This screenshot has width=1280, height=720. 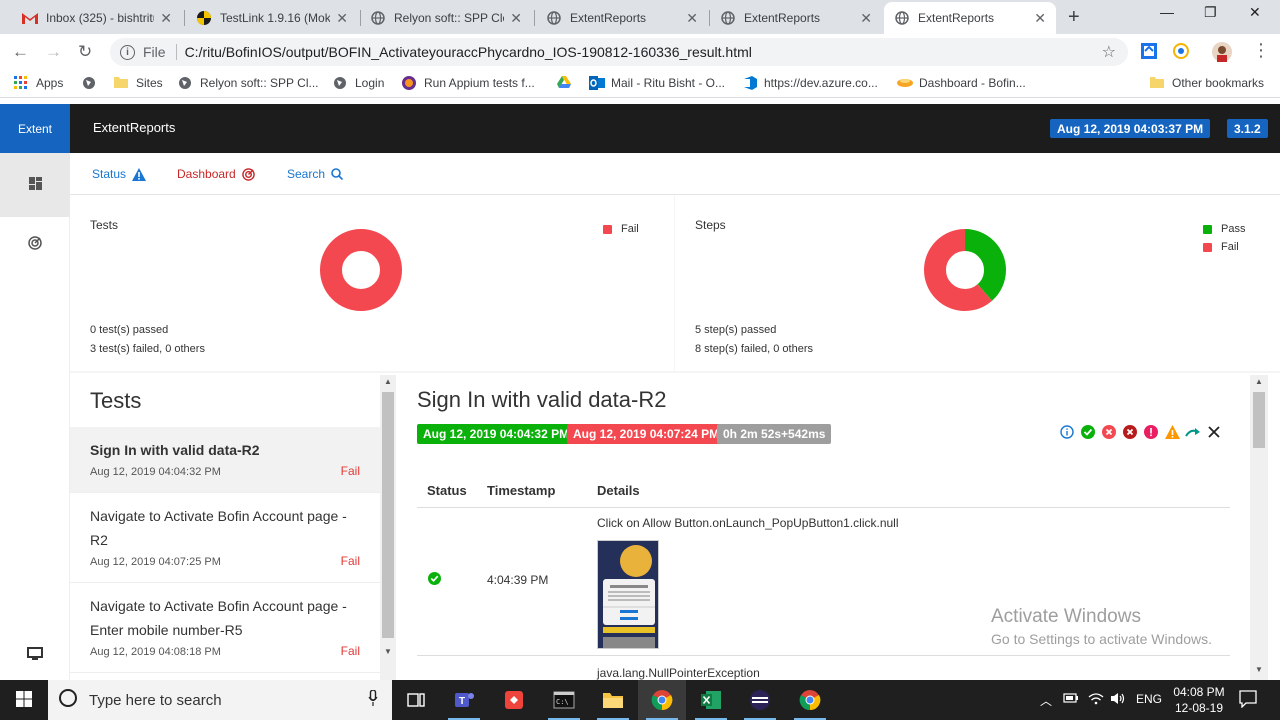 What do you see at coordinates (1066, 616) in the screenshot?
I see `activate-windows-watermark: Activate Windows` at bounding box center [1066, 616].